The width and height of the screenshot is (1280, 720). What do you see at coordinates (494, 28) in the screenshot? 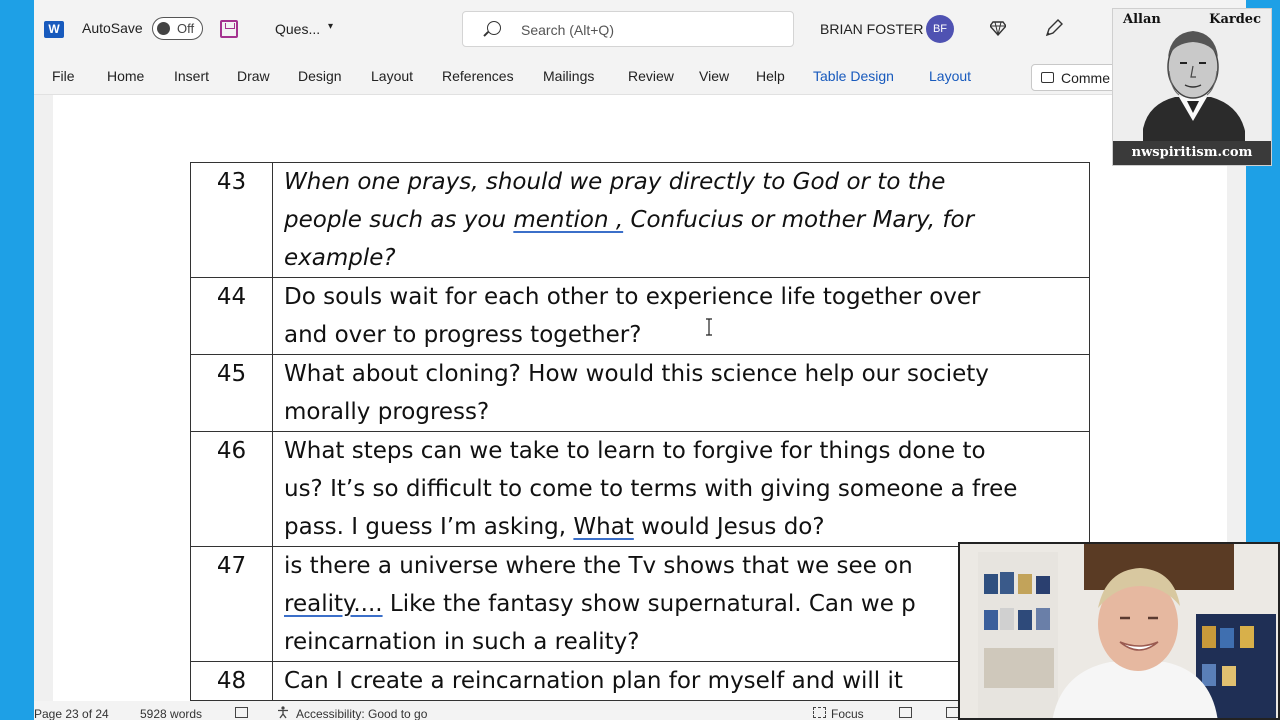
I see `search-icon` at bounding box center [494, 28].